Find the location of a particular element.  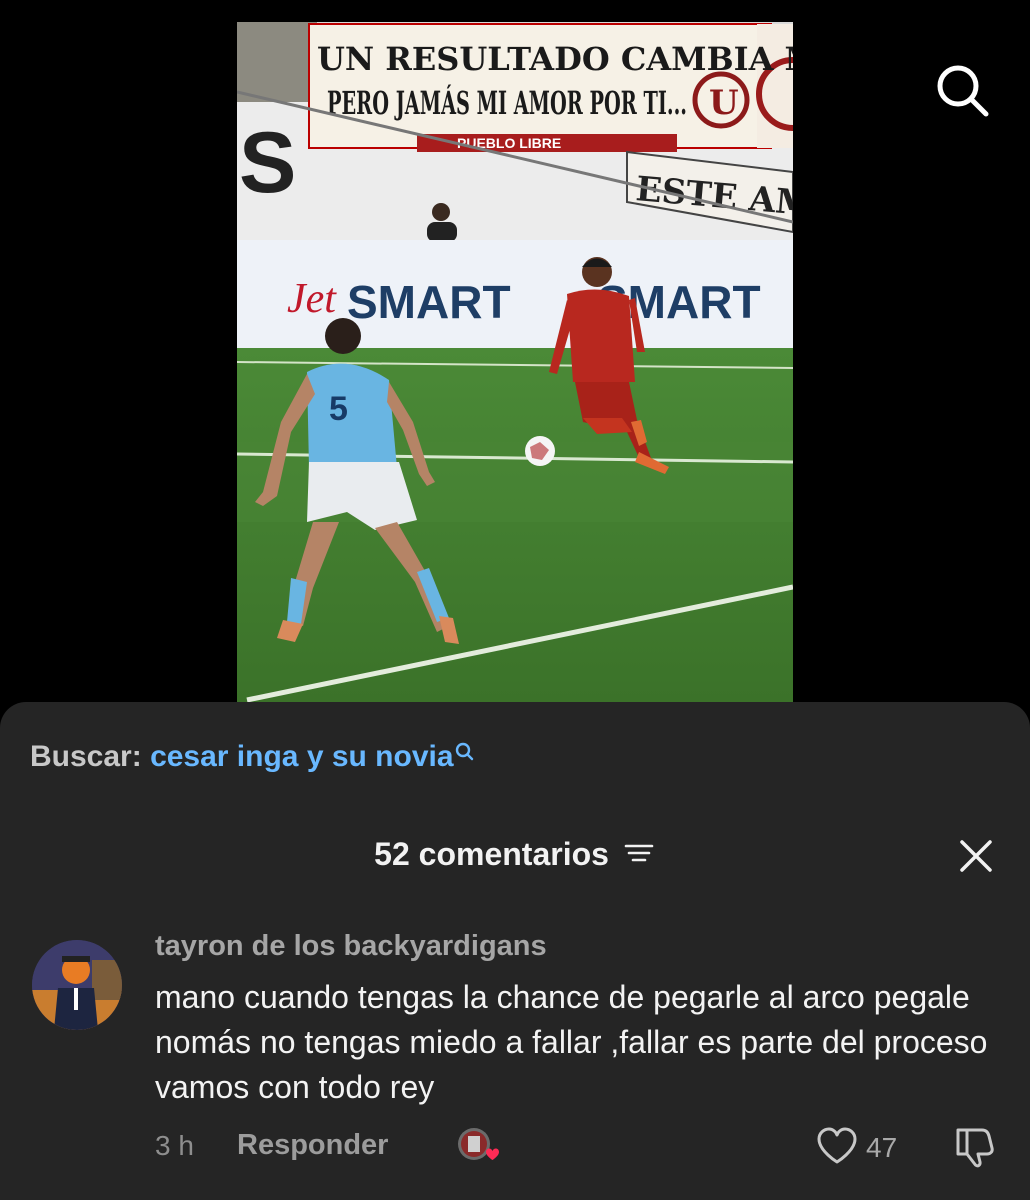

avatar is located at coordinates (77, 985).